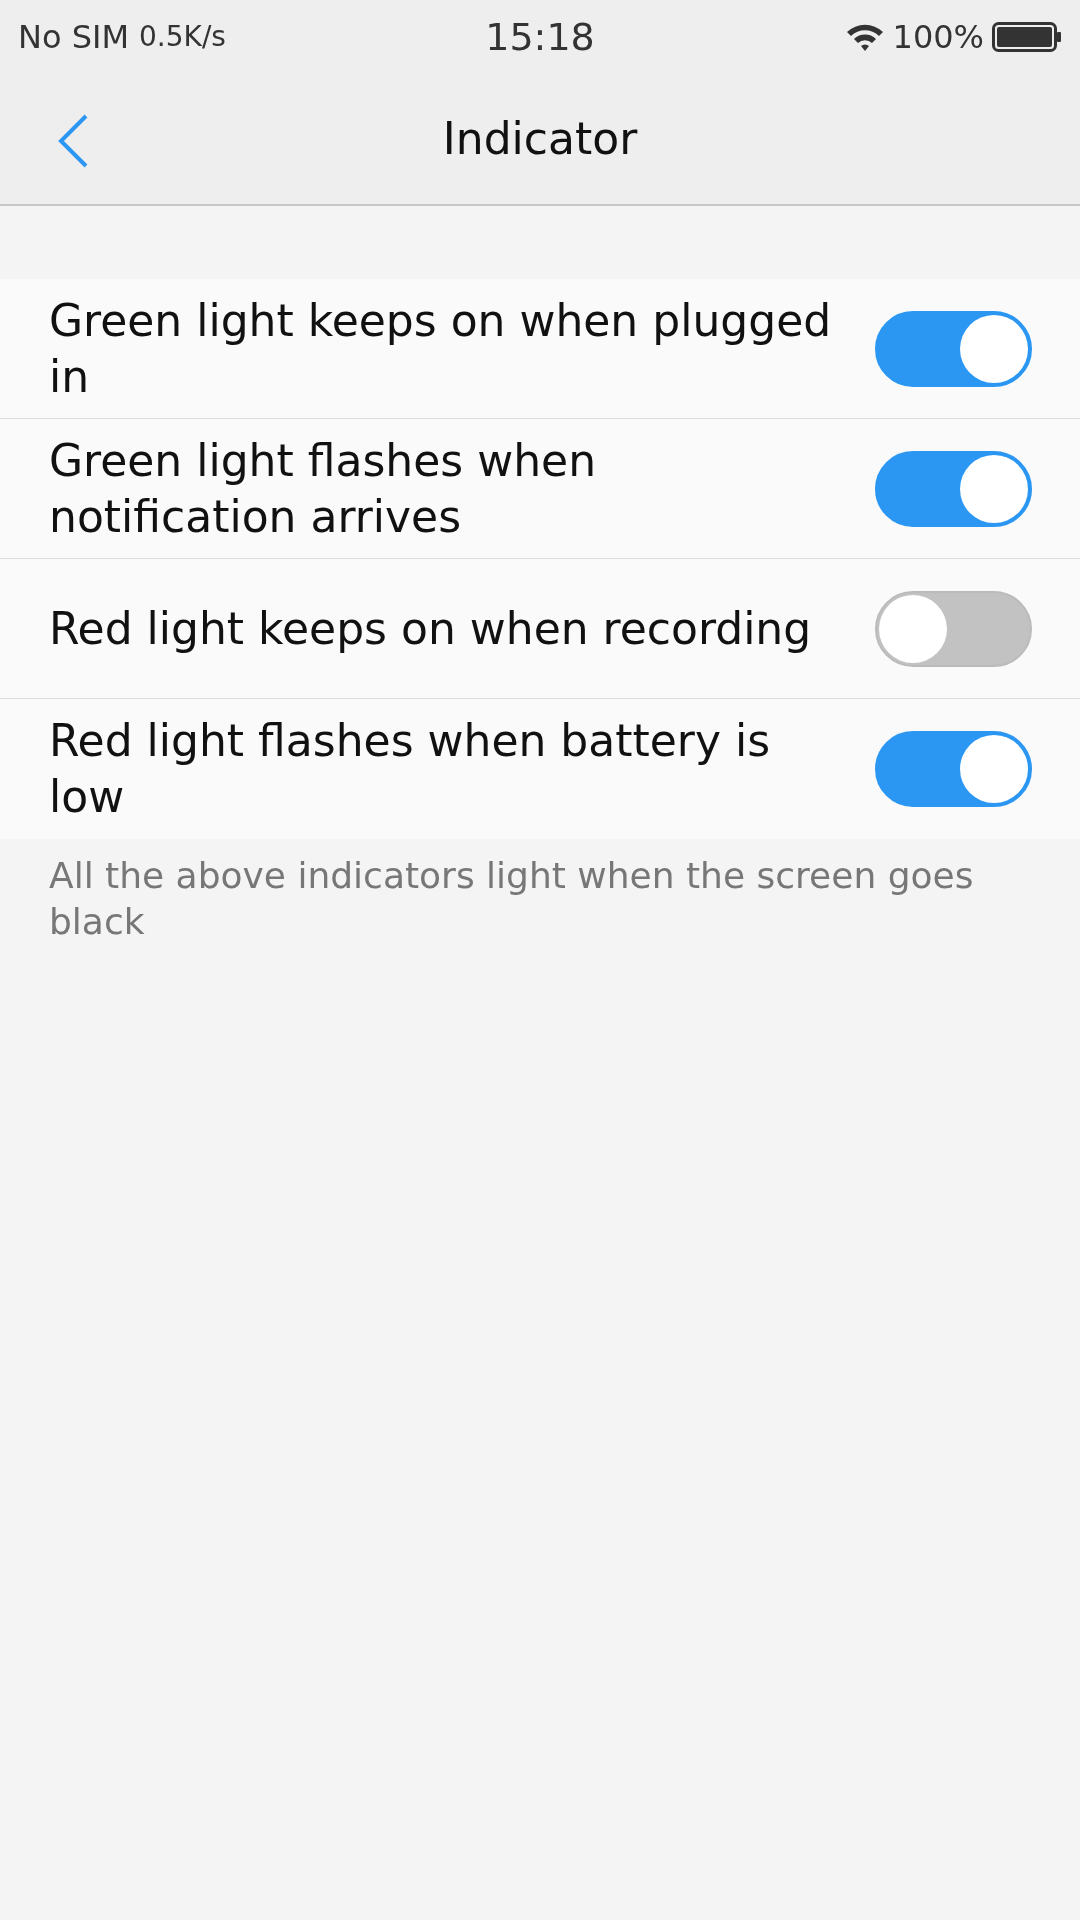 This screenshot has height=1920, width=1080. What do you see at coordinates (323, 488) in the screenshot?
I see `setting-label: Green light flashes when notification arrives` at bounding box center [323, 488].